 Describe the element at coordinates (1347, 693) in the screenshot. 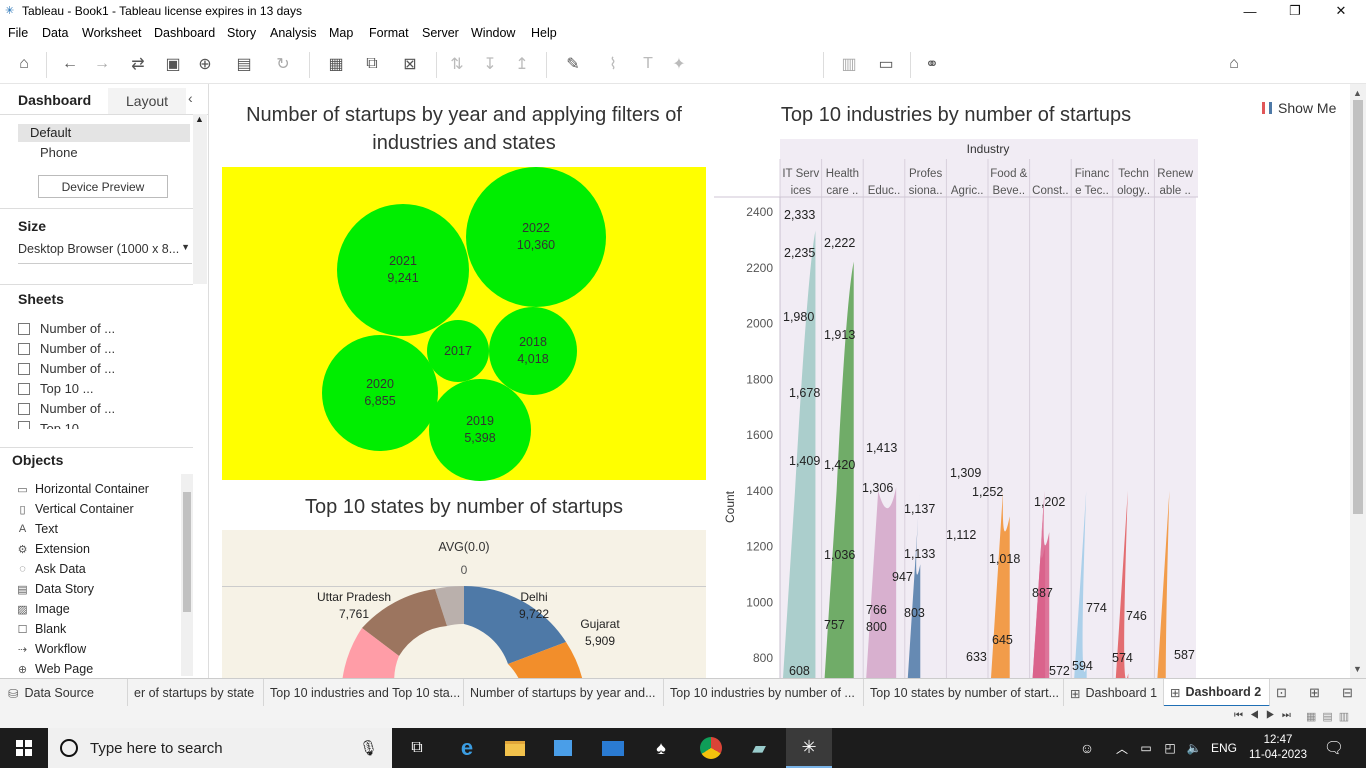

I see `new-story-icon: ⊟` at that location.